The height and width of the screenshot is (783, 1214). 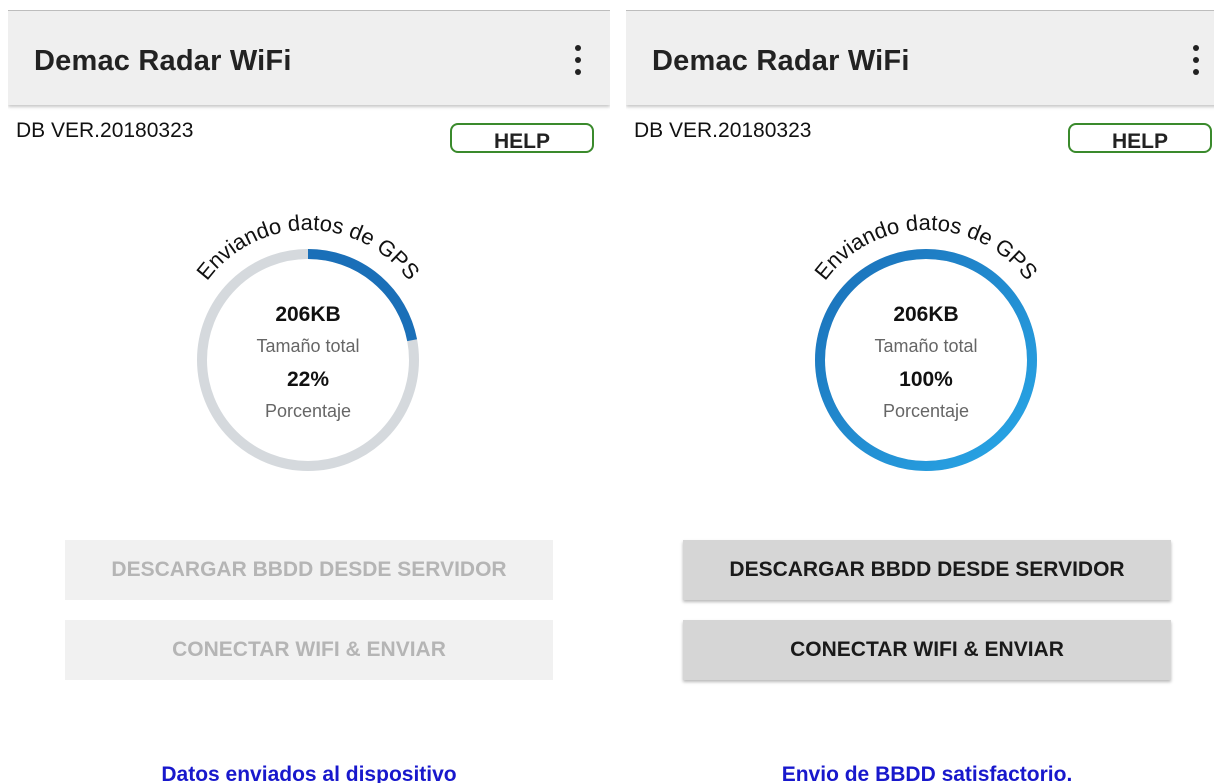 I want to click on status-message: Envio de BBDD satisfactorio., so click(x=927, y=773).